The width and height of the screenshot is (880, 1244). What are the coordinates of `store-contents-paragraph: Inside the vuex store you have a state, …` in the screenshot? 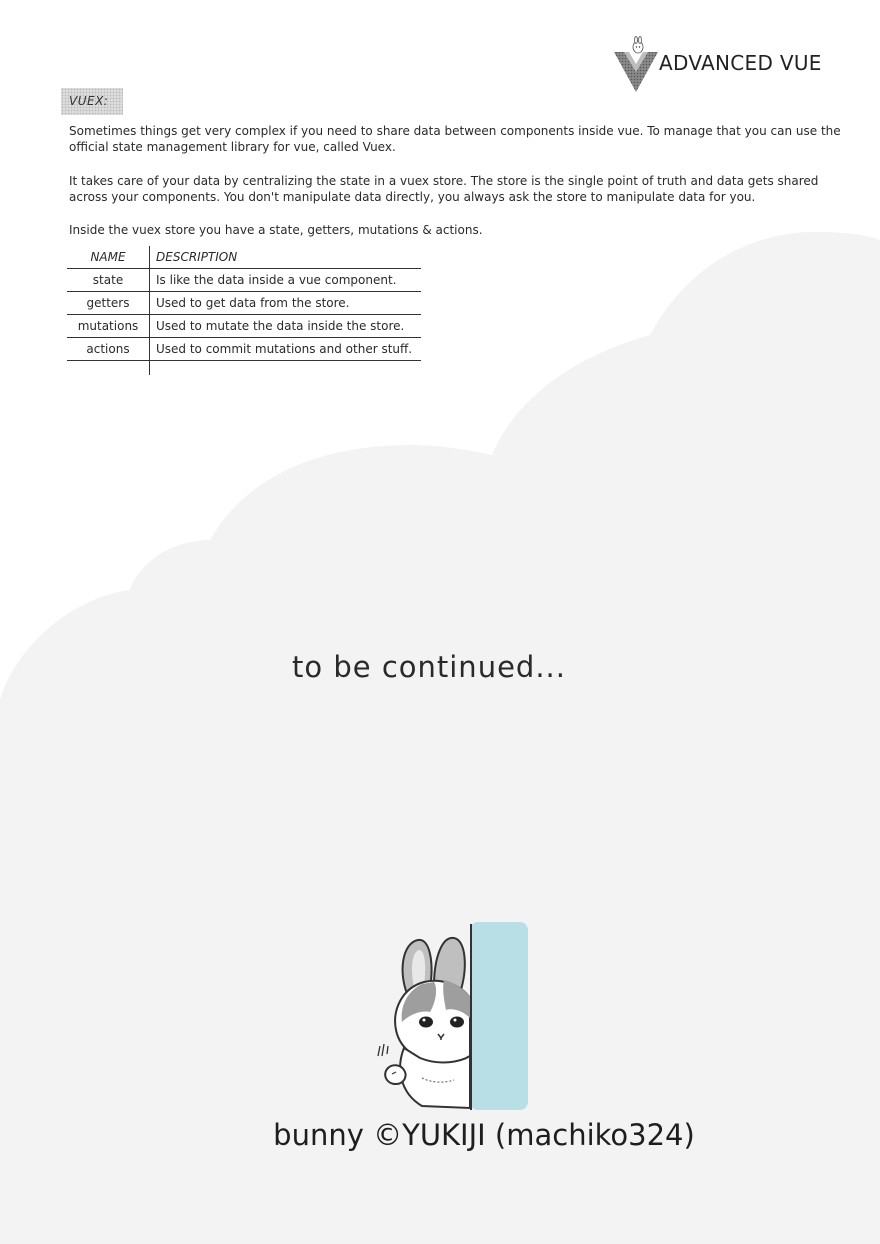 It's located at (276, 230).